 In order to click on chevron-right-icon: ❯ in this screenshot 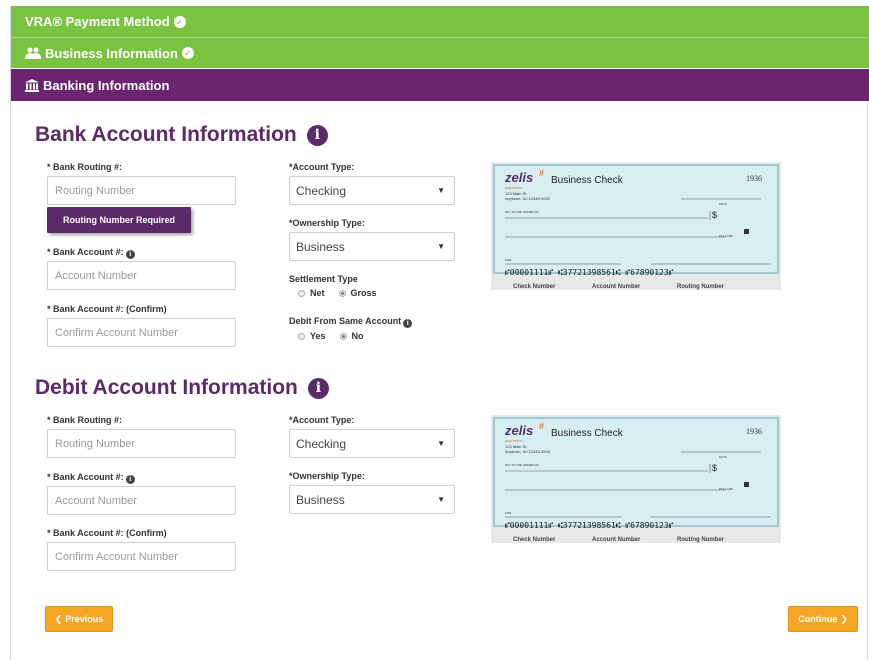, I will do `click(844, 618)`.